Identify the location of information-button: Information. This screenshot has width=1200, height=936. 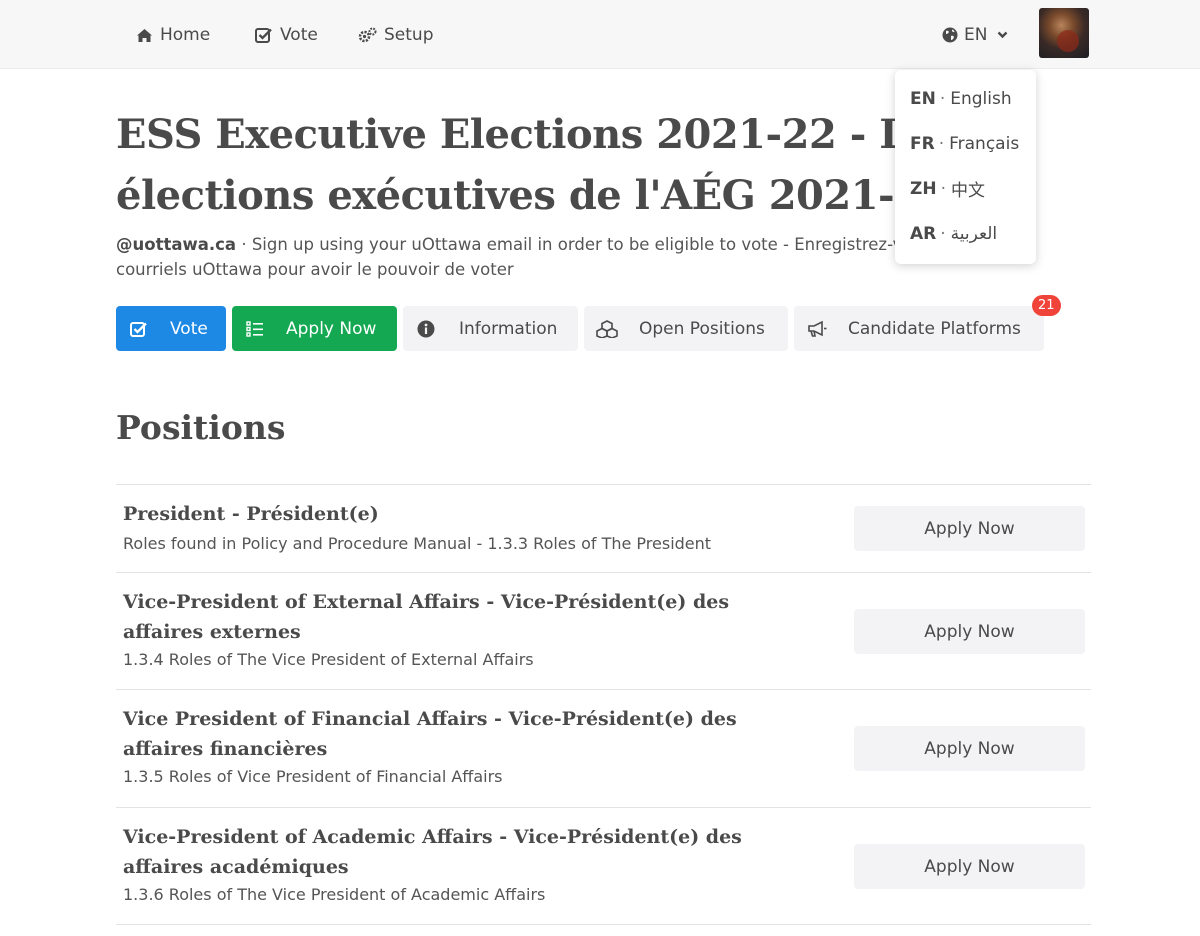
(490, 328).